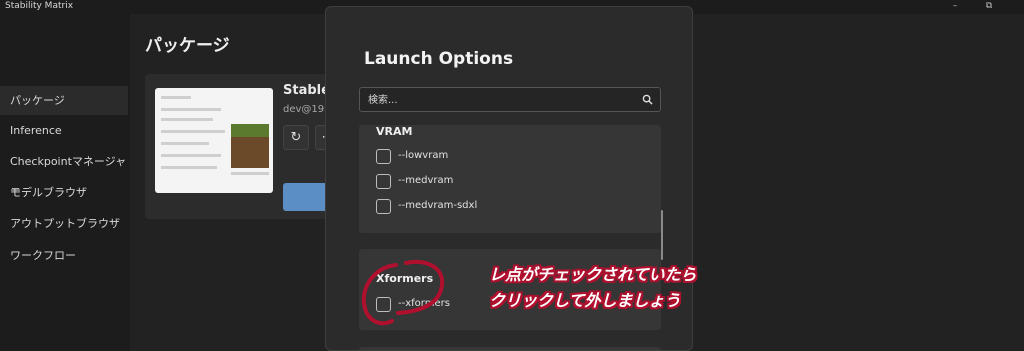  Describe the element at coordinates (403, 293) in the screenshot. I see `annotation-circle` at that location.